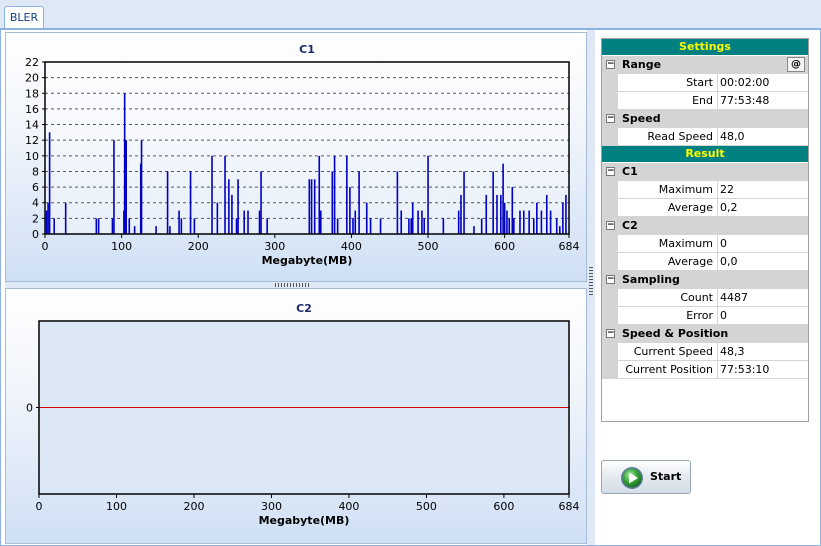  I want to click on prop-row-current-position: Current Position 77:53:10, so click(705, 370).